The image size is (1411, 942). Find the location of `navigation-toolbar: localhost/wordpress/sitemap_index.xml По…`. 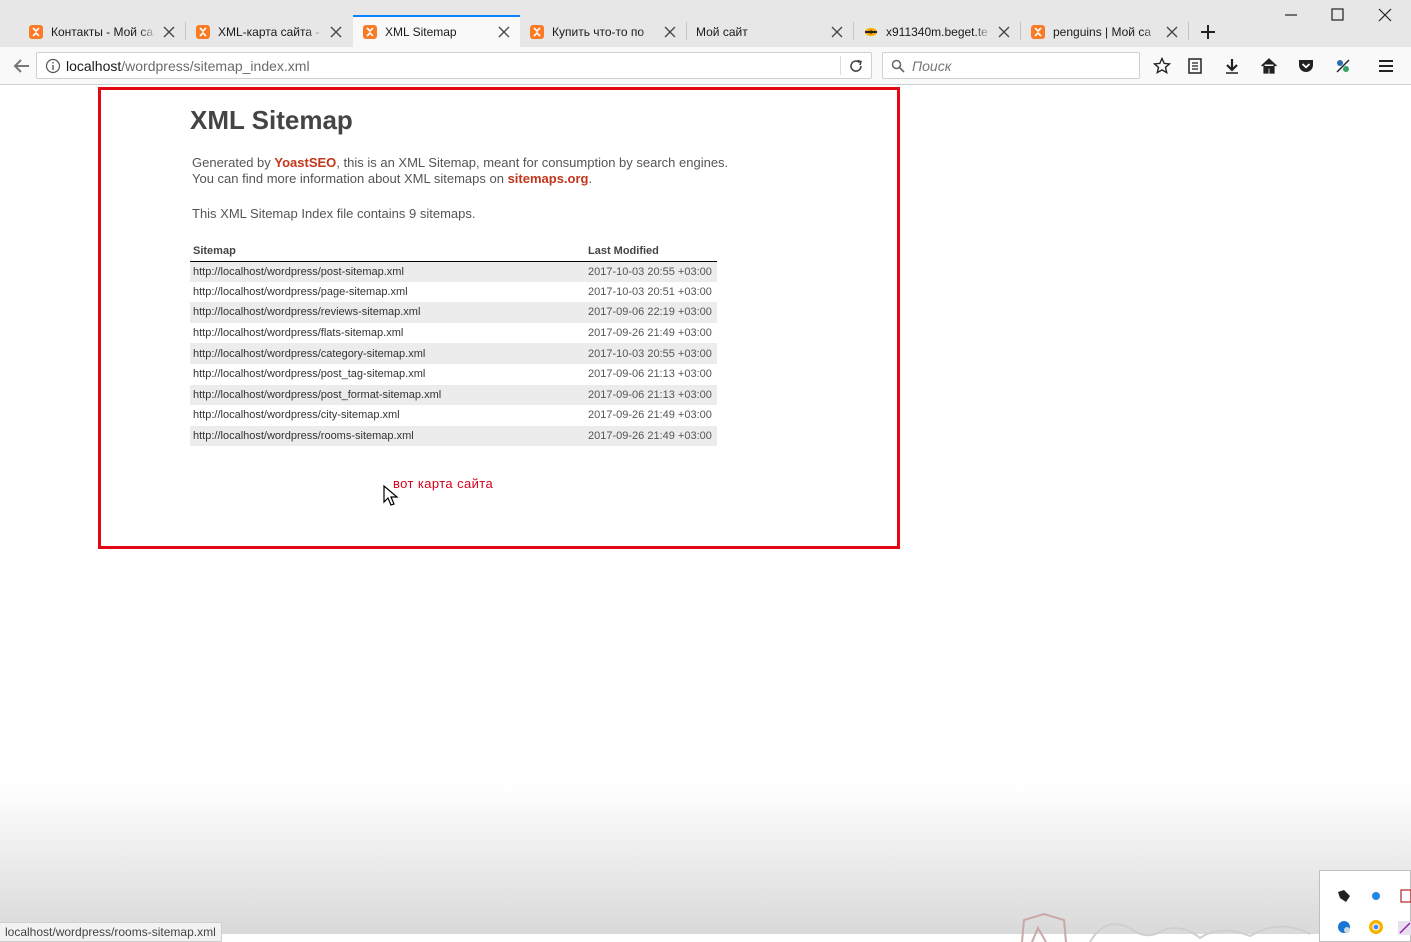

navigation-toolbar: localhost/wordpress/sitemap_index.xml По… is located at coordinates (705, 66).